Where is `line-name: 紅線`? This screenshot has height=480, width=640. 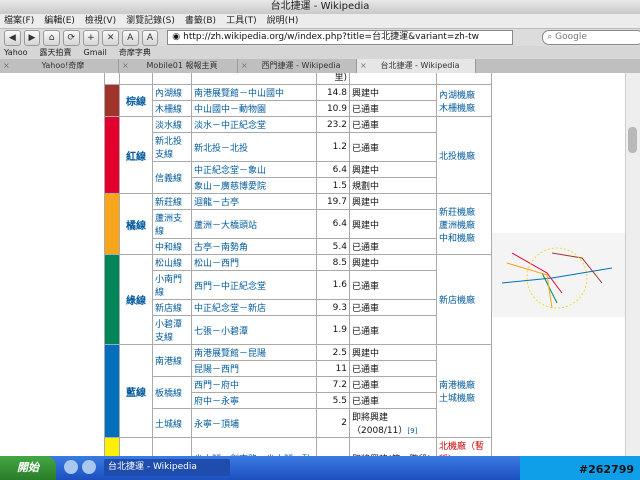
line-name: 紅線 is located at coordinates (136, 155).